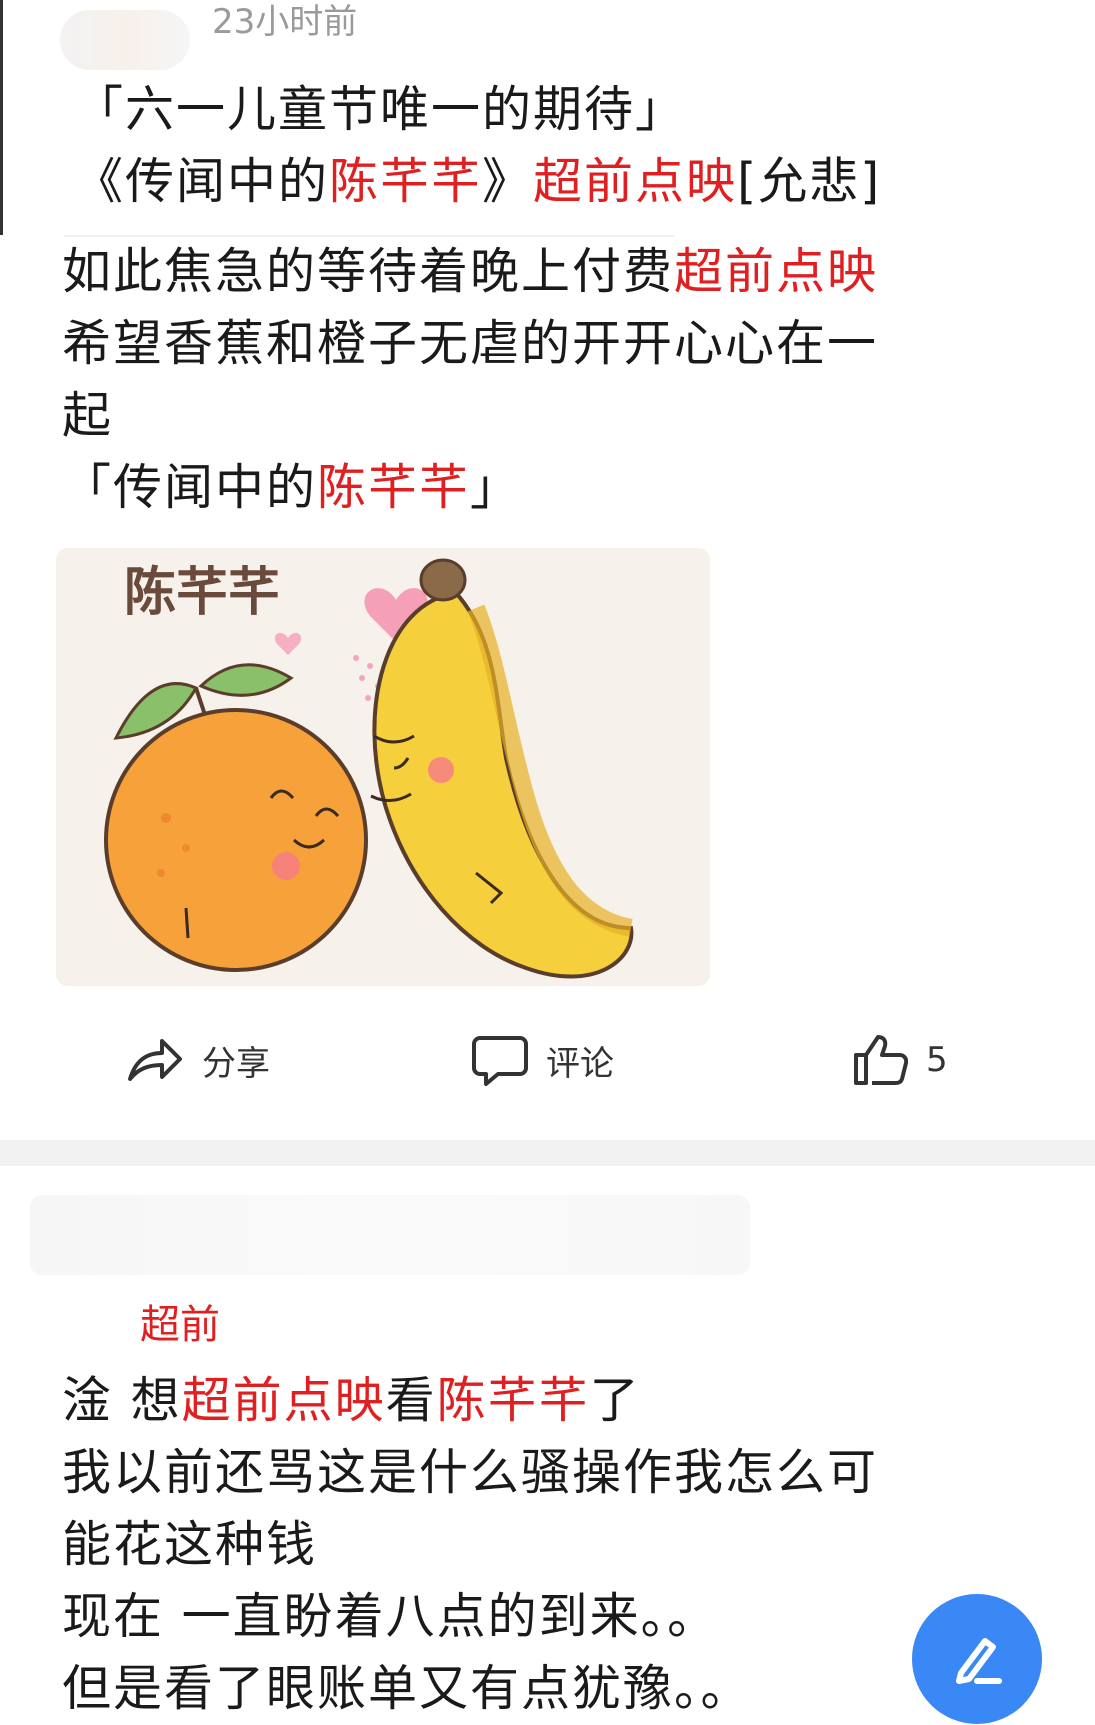  I want to click on thumbs-up-icon, so click(881, 1060).